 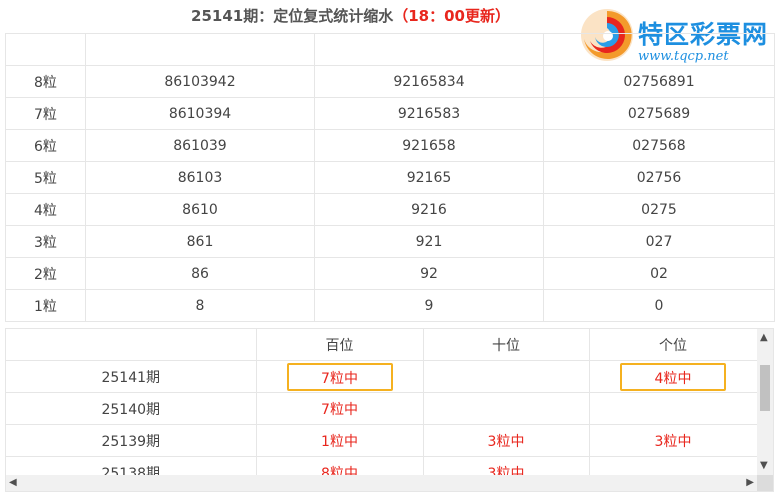 What do you see at coordinates (659, 305) in the screenshot?
I see `ge-value: 0` at bounding box center [659, 305].